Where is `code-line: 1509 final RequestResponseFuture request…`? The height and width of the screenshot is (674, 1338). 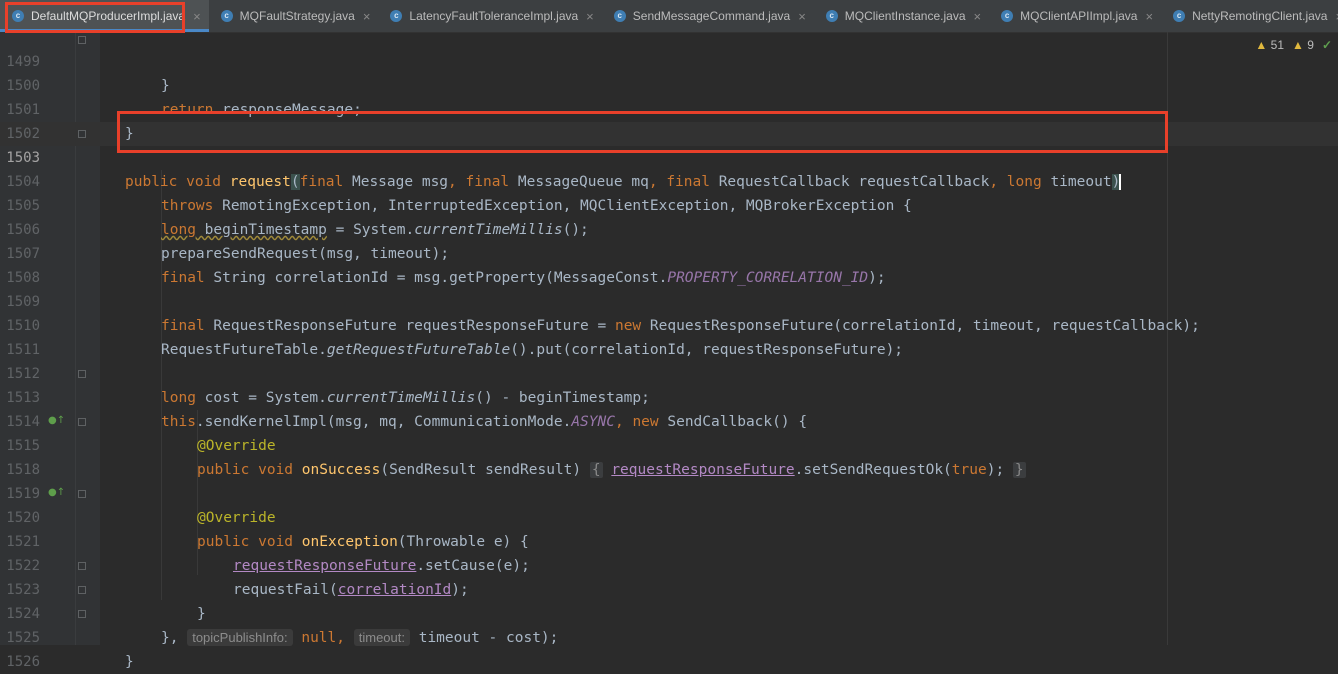
code-line: 1509 final RequestResponseFuture request… is located at coordinates (669, 300).